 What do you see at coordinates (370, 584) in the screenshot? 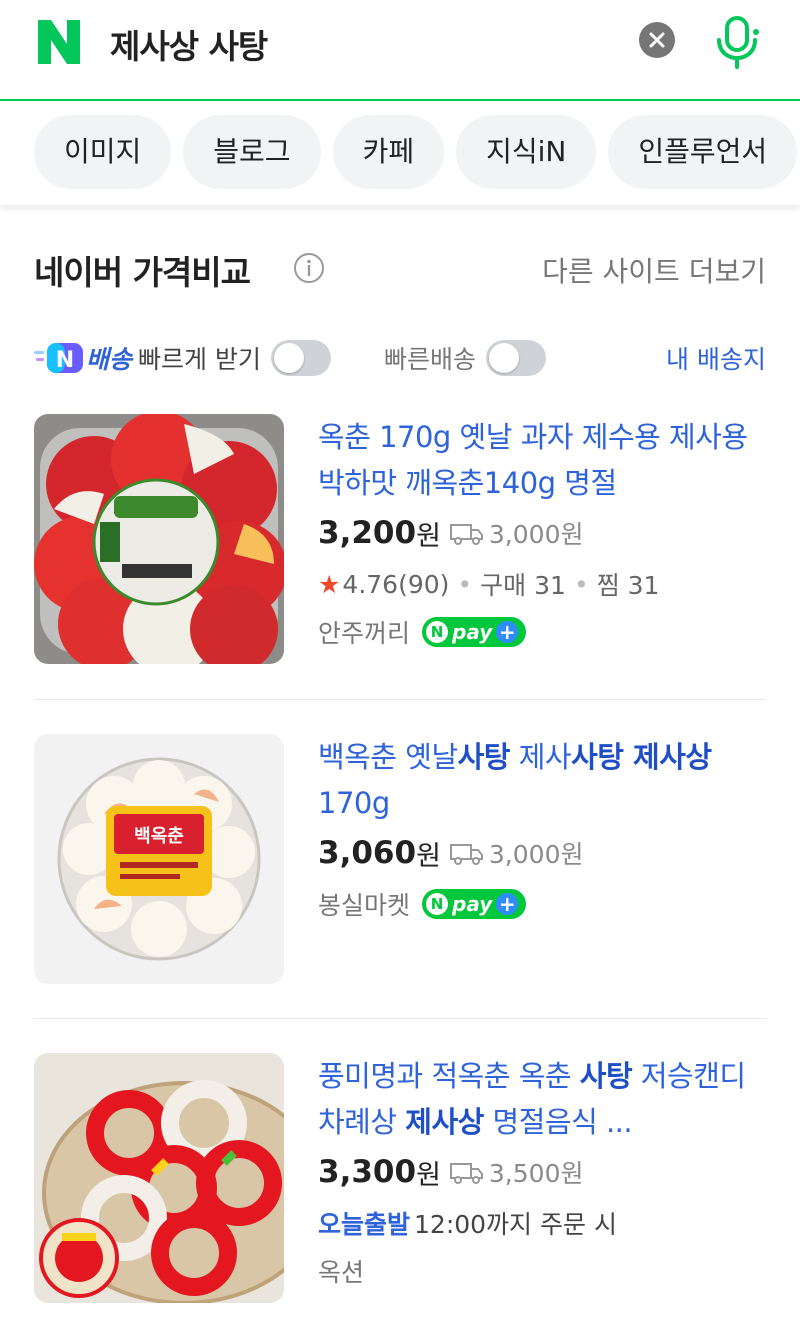
I see `rating-value: 4.76` at bounding box center [370, 584].